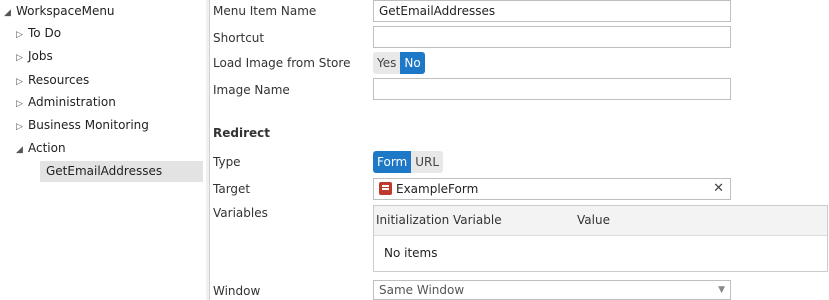 The width and height of the screenshot is (829, 300). What do you see at coordinates (593, 220) in the screenshot?
I see `grid-column-value: Value` at bounding box center [593, 220].